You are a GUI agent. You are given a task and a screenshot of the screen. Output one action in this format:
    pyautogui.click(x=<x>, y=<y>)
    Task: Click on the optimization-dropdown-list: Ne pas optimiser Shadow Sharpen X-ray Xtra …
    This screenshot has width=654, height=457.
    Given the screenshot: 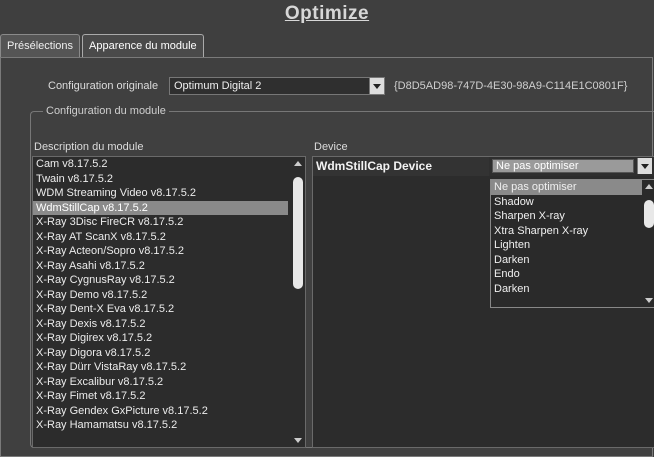 What is the action you would take?
    pyautogui.click(x=572, y=243)
    